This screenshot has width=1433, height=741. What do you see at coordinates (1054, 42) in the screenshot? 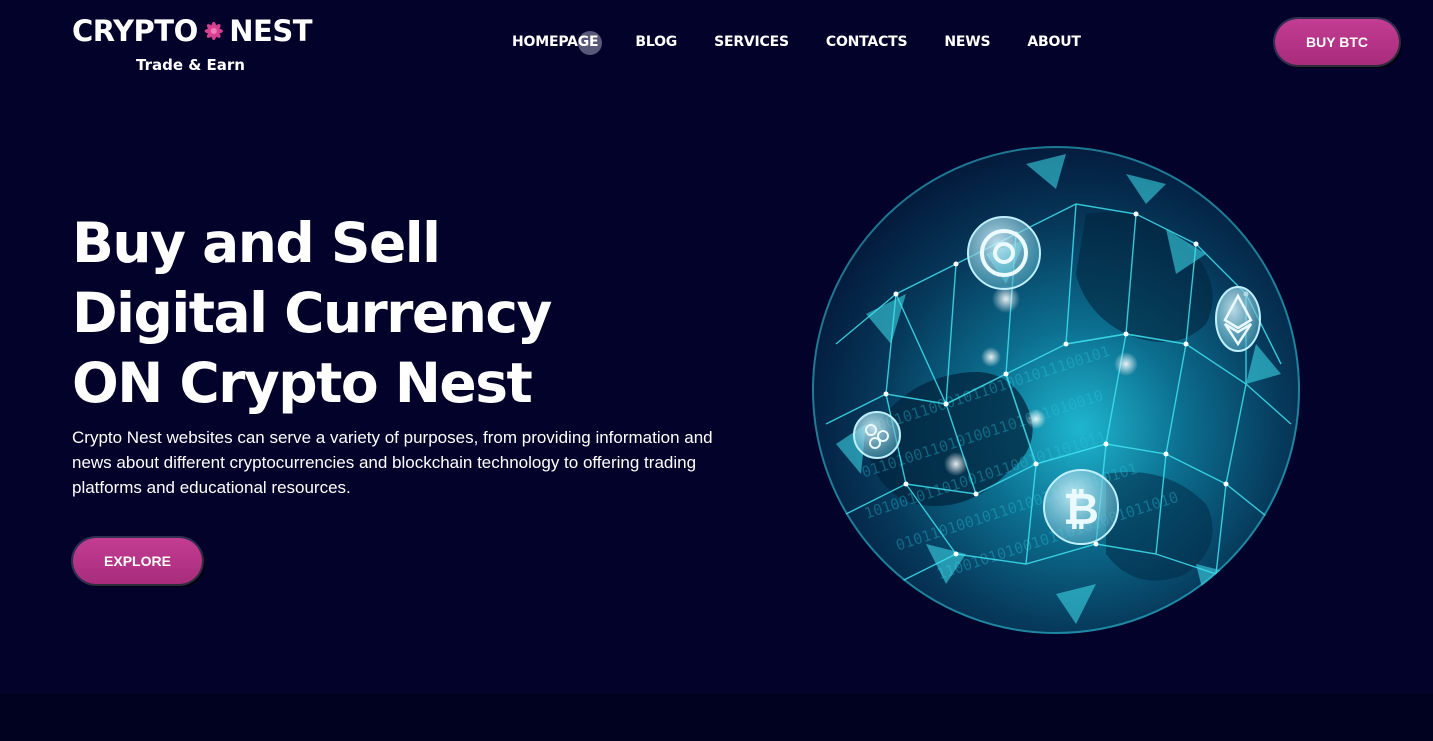
I see `nav-item-about: ABOUT` at bounding box center [1054, 42].